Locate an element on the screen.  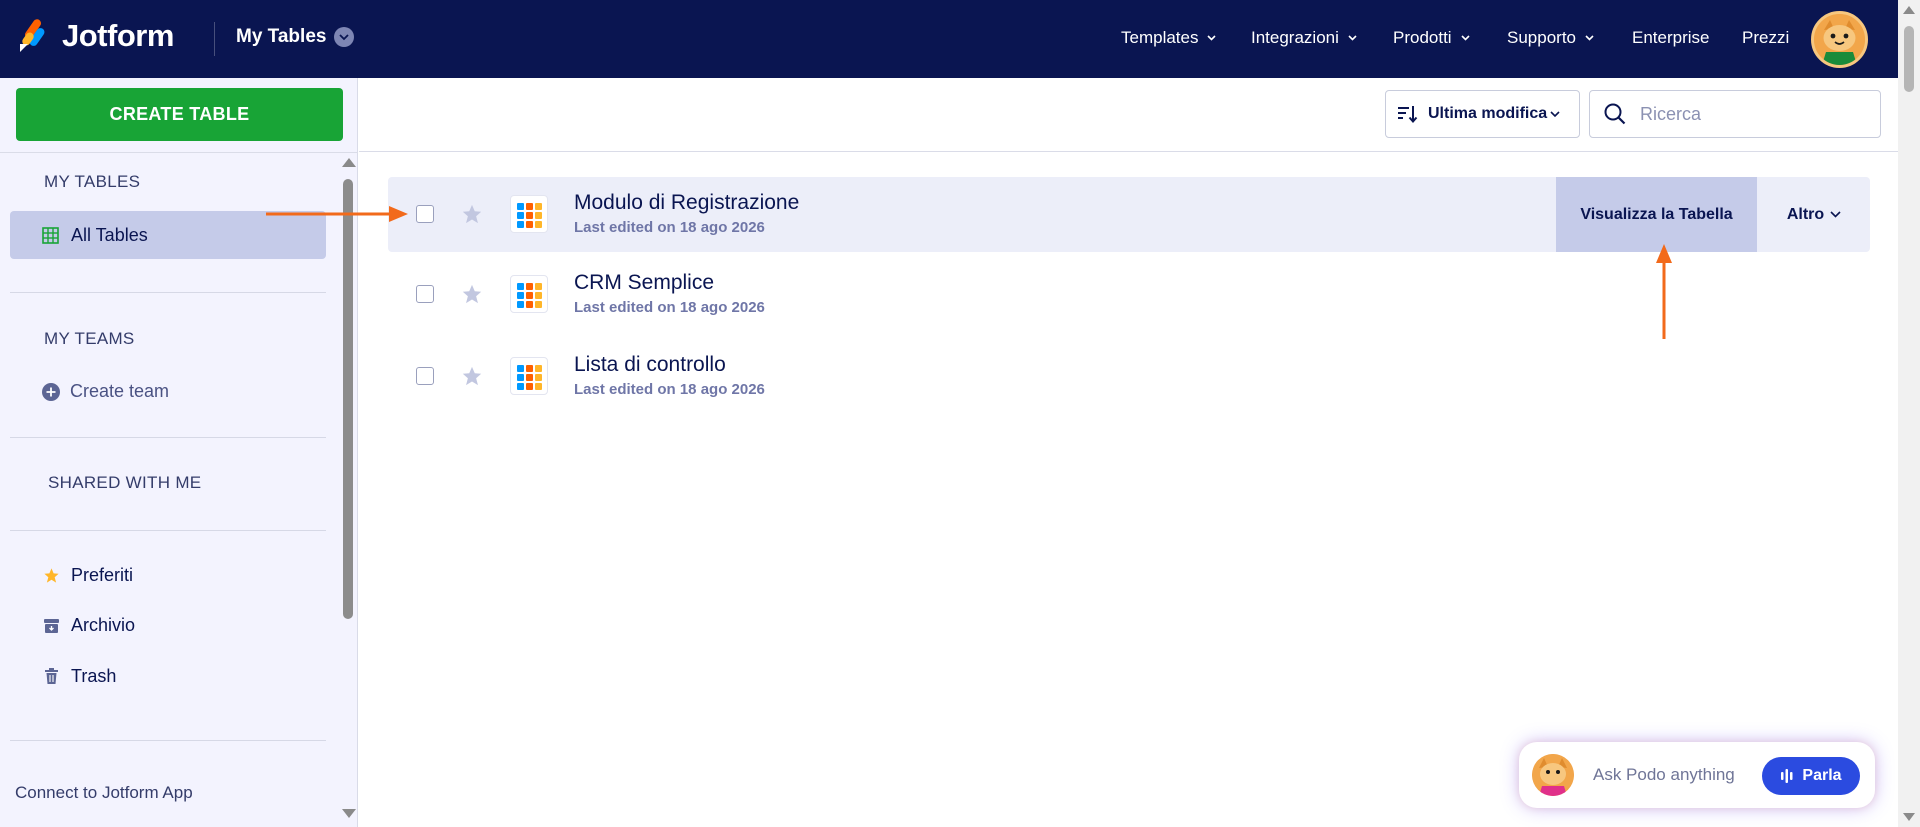
sidebar-scroll-thumb is located at coordinates (348, 399).